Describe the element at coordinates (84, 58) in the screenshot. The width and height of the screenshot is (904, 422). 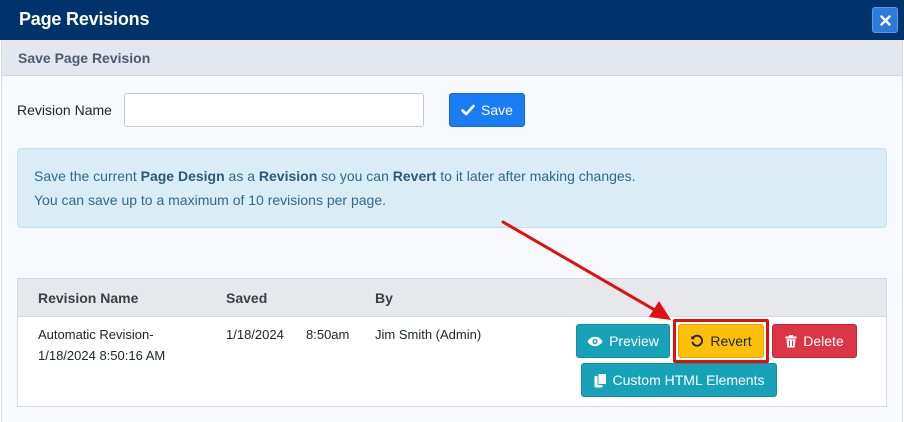
I see `save-section-title: Save Page Revision` at that location.